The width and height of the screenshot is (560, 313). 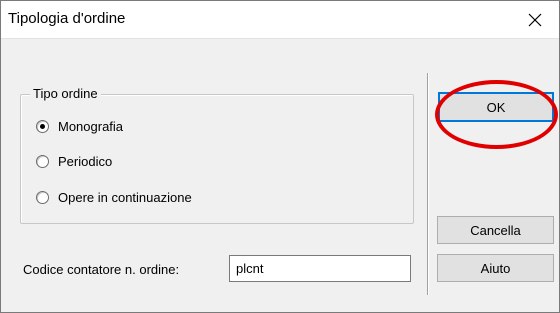 What do you see at coordinates (91, 126) in the screenshot?
I see `radio-label-monografia: Monografia` at bounding box center [91, 126].